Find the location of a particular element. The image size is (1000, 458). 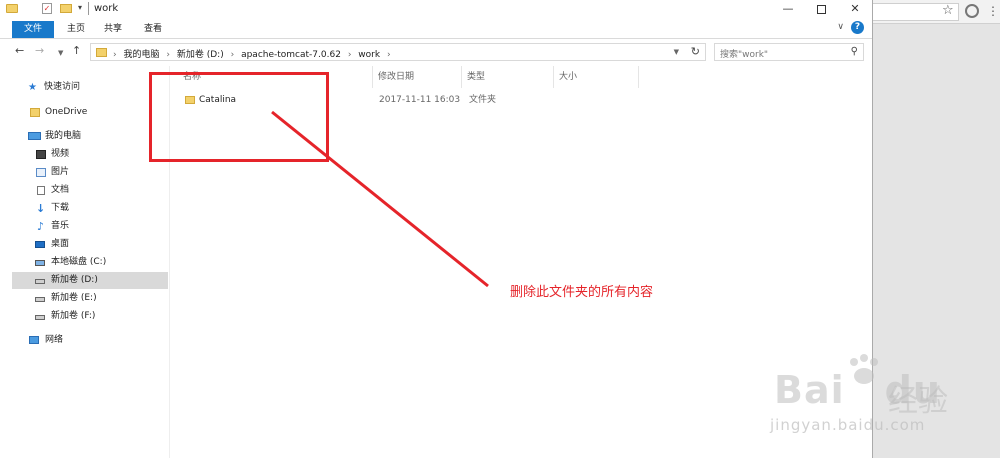

annotation-label: 删除此文件夹的所有内容 is located at coordinates (582, 292).